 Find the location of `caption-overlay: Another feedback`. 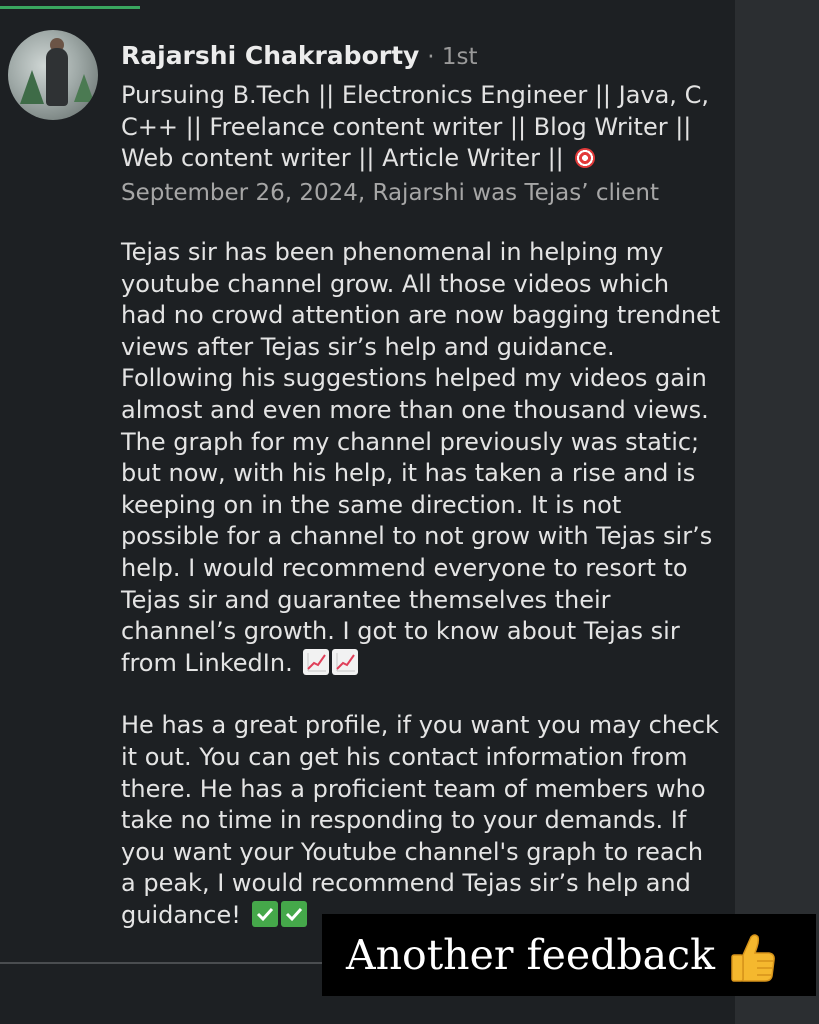

caption-overlay: Another feedback is located at coordinates (569, 955).